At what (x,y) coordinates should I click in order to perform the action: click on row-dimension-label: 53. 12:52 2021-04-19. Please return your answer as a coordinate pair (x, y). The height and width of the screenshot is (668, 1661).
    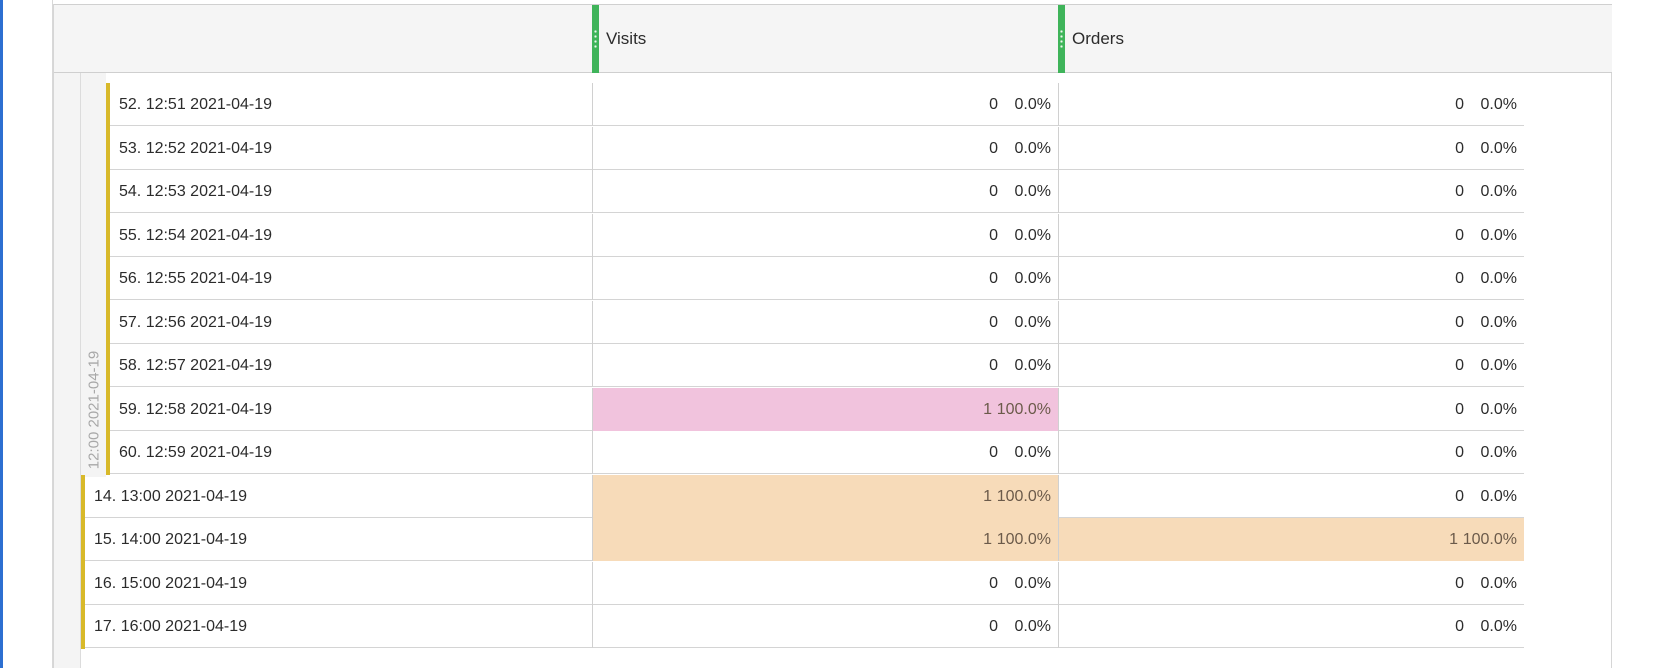
    Looking at the image, I should click on (195, 148).